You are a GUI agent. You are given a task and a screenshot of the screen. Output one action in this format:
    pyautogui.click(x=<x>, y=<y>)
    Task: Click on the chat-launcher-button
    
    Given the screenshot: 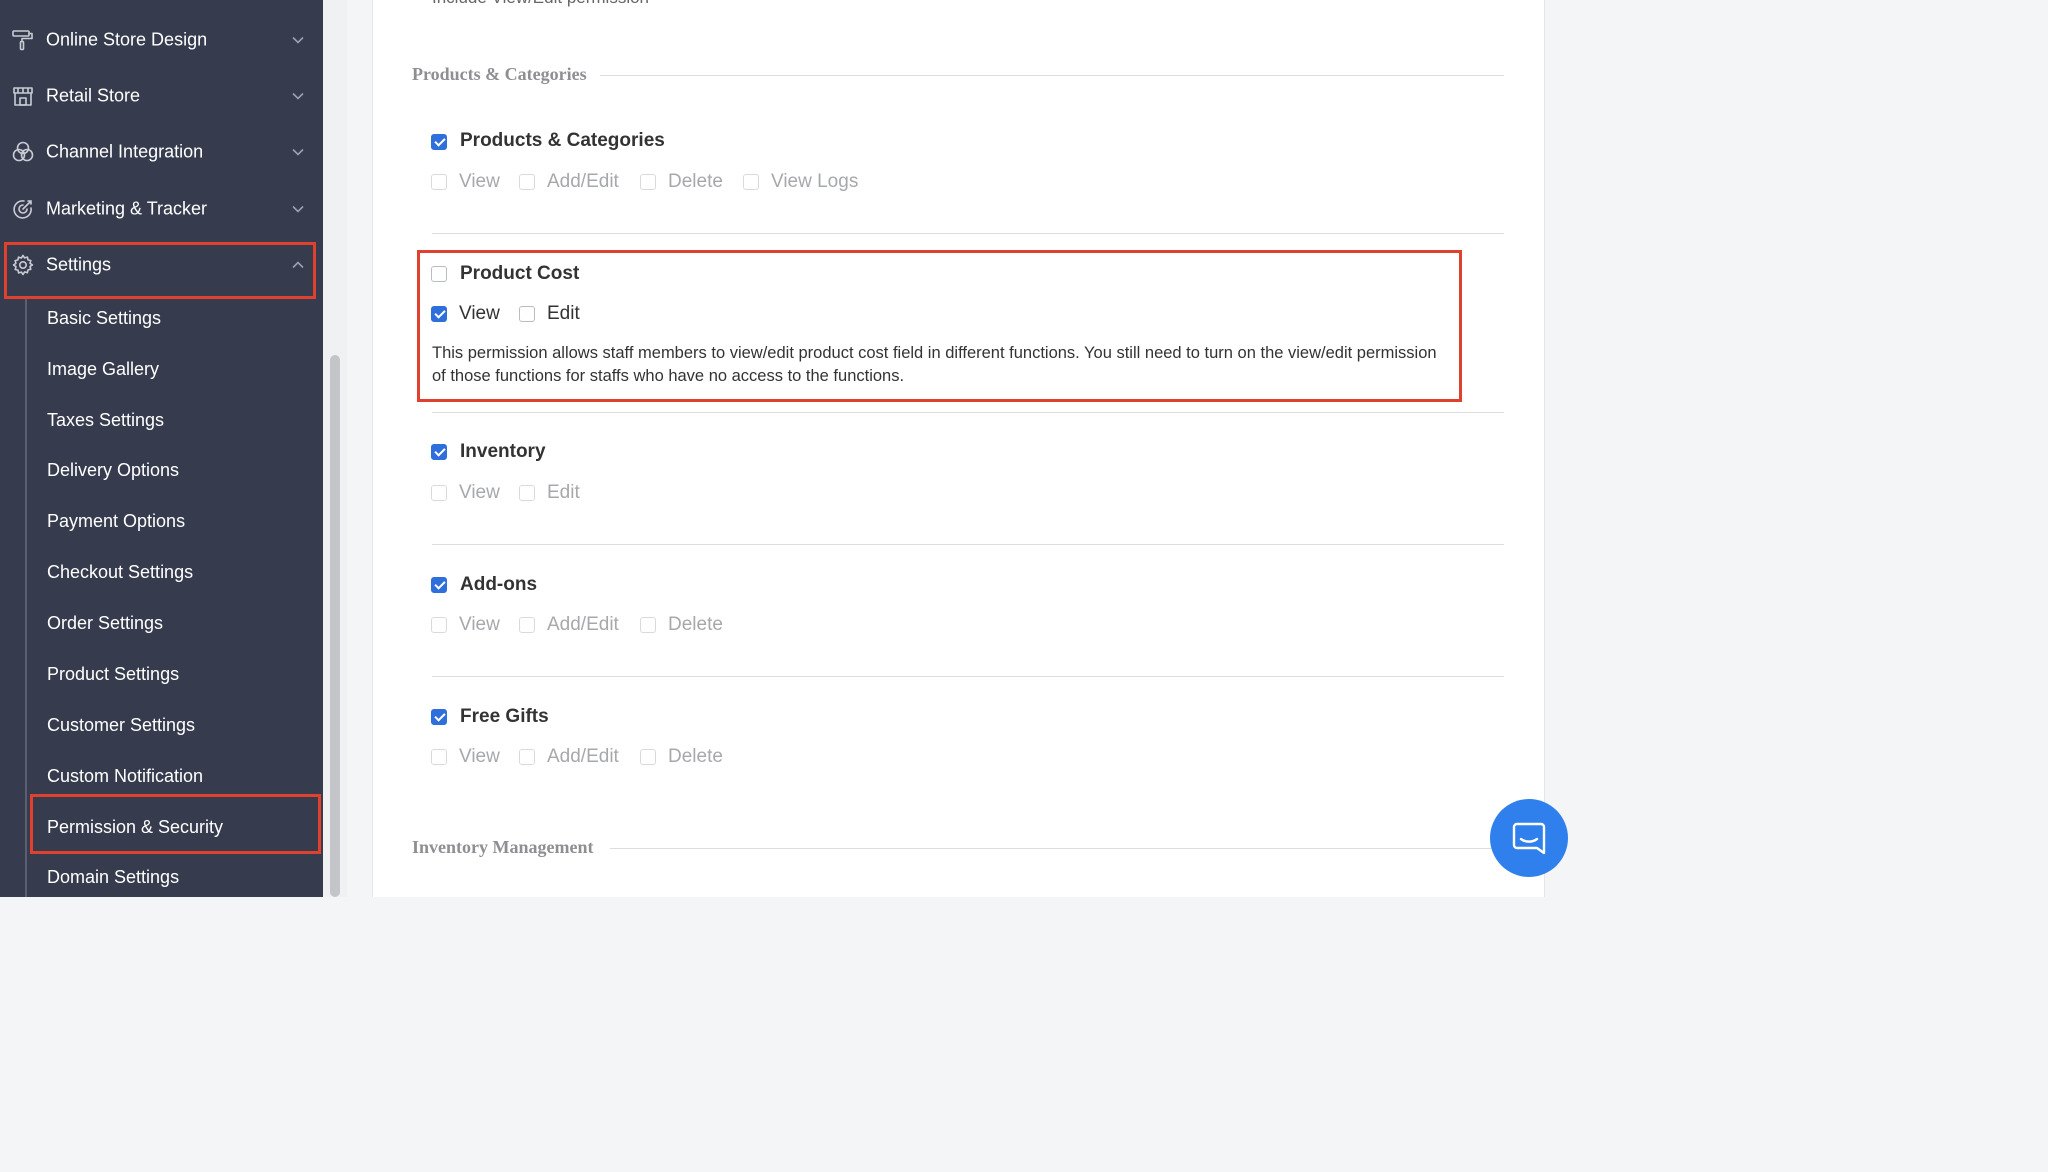 What is the action you would take?
    pyautogui.click(x=1529, y=838)
    